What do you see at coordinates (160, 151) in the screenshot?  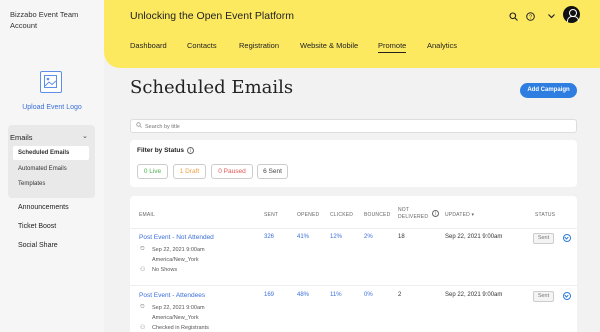 I see `filter-label-text: Filter by Status` at bounding box center [160, 151].